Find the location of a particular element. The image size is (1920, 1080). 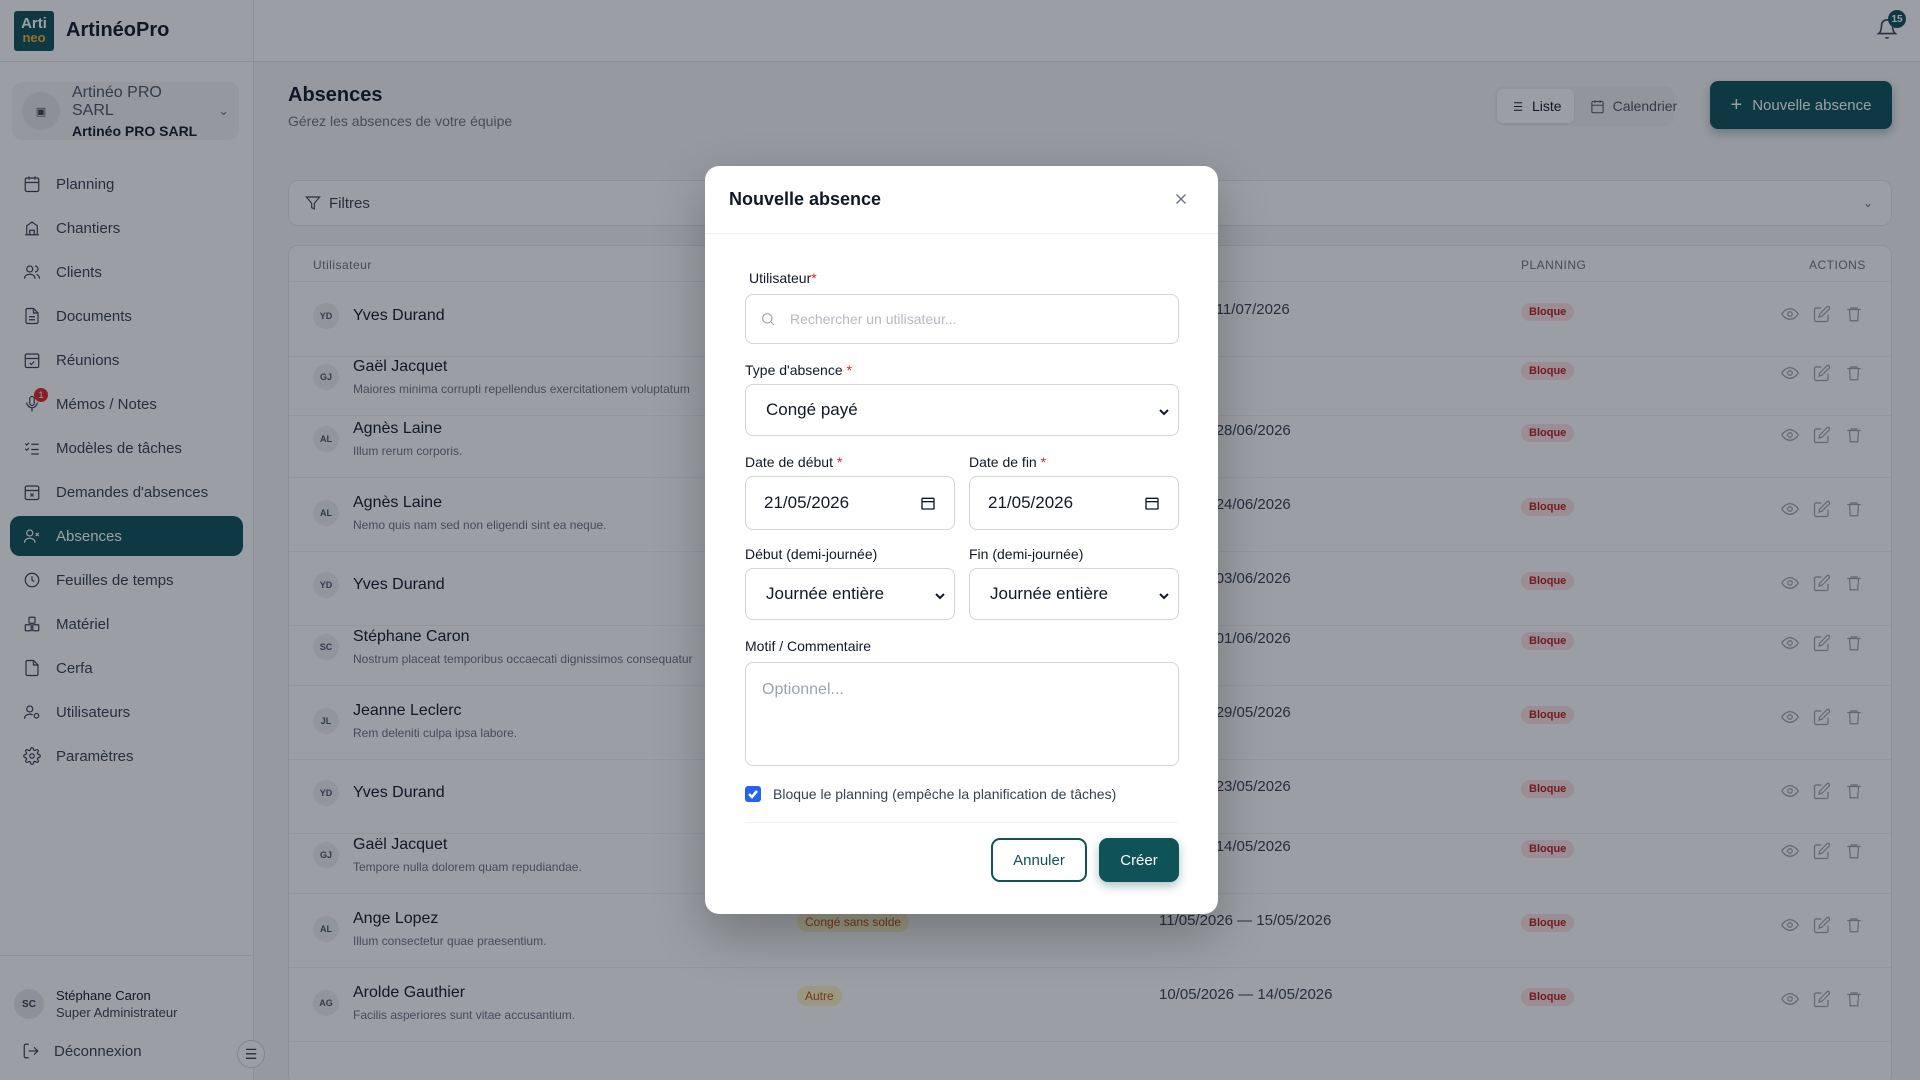

dialog-title: Nouvelle absence is located at coordinates (805, 199).